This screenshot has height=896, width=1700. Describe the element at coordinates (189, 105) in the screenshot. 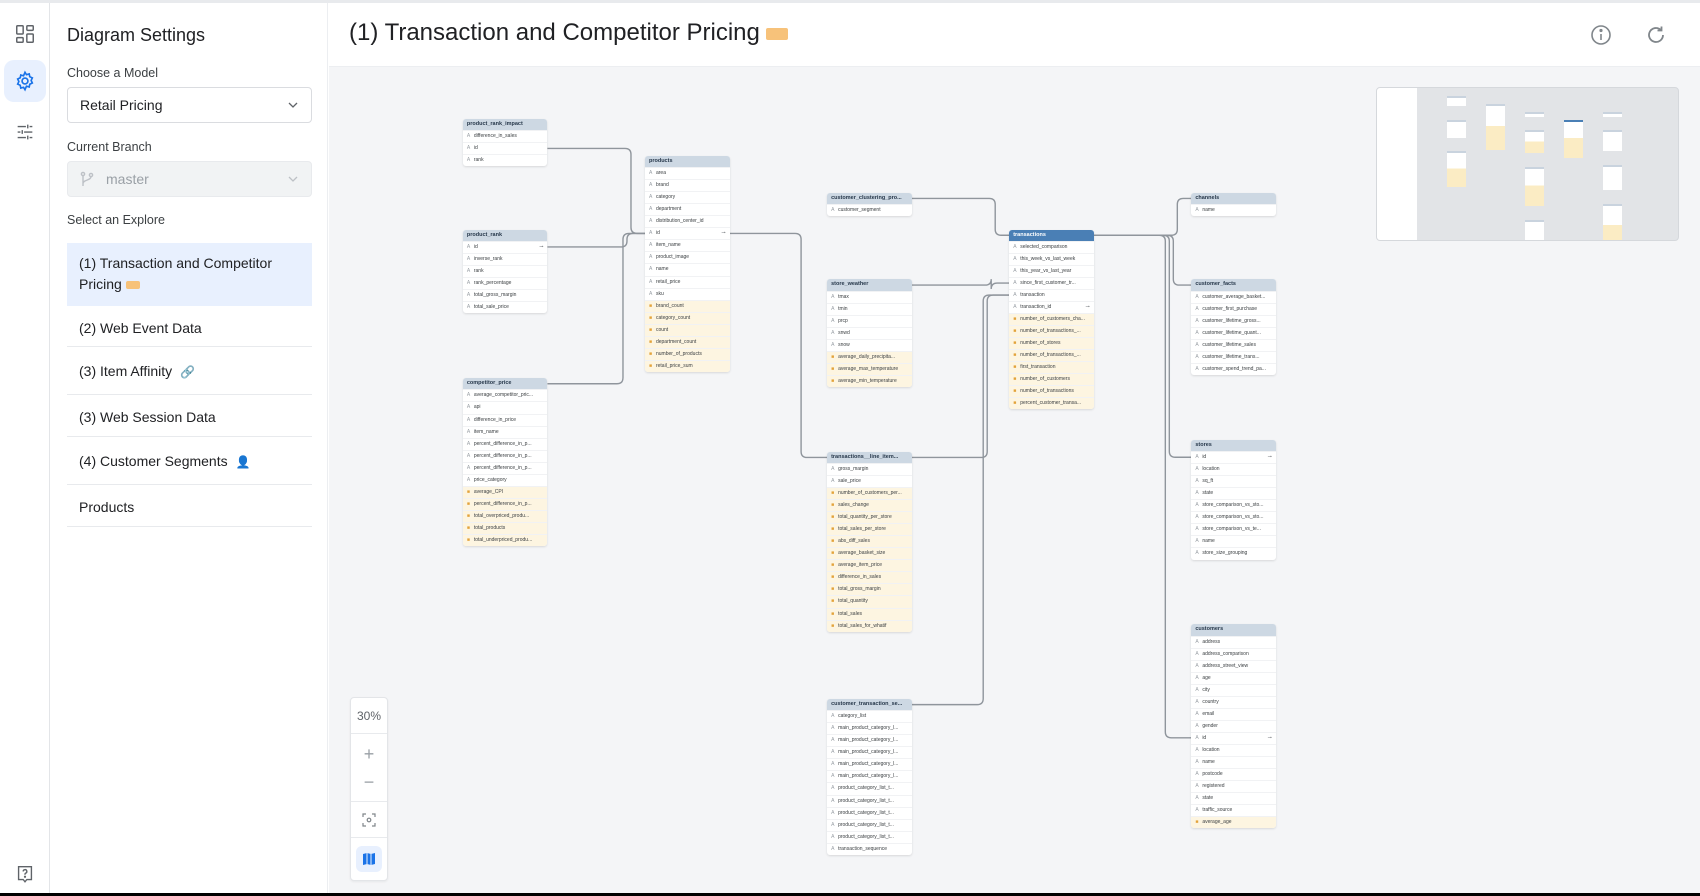

I see `model-select: Retail Pricing` at that location.